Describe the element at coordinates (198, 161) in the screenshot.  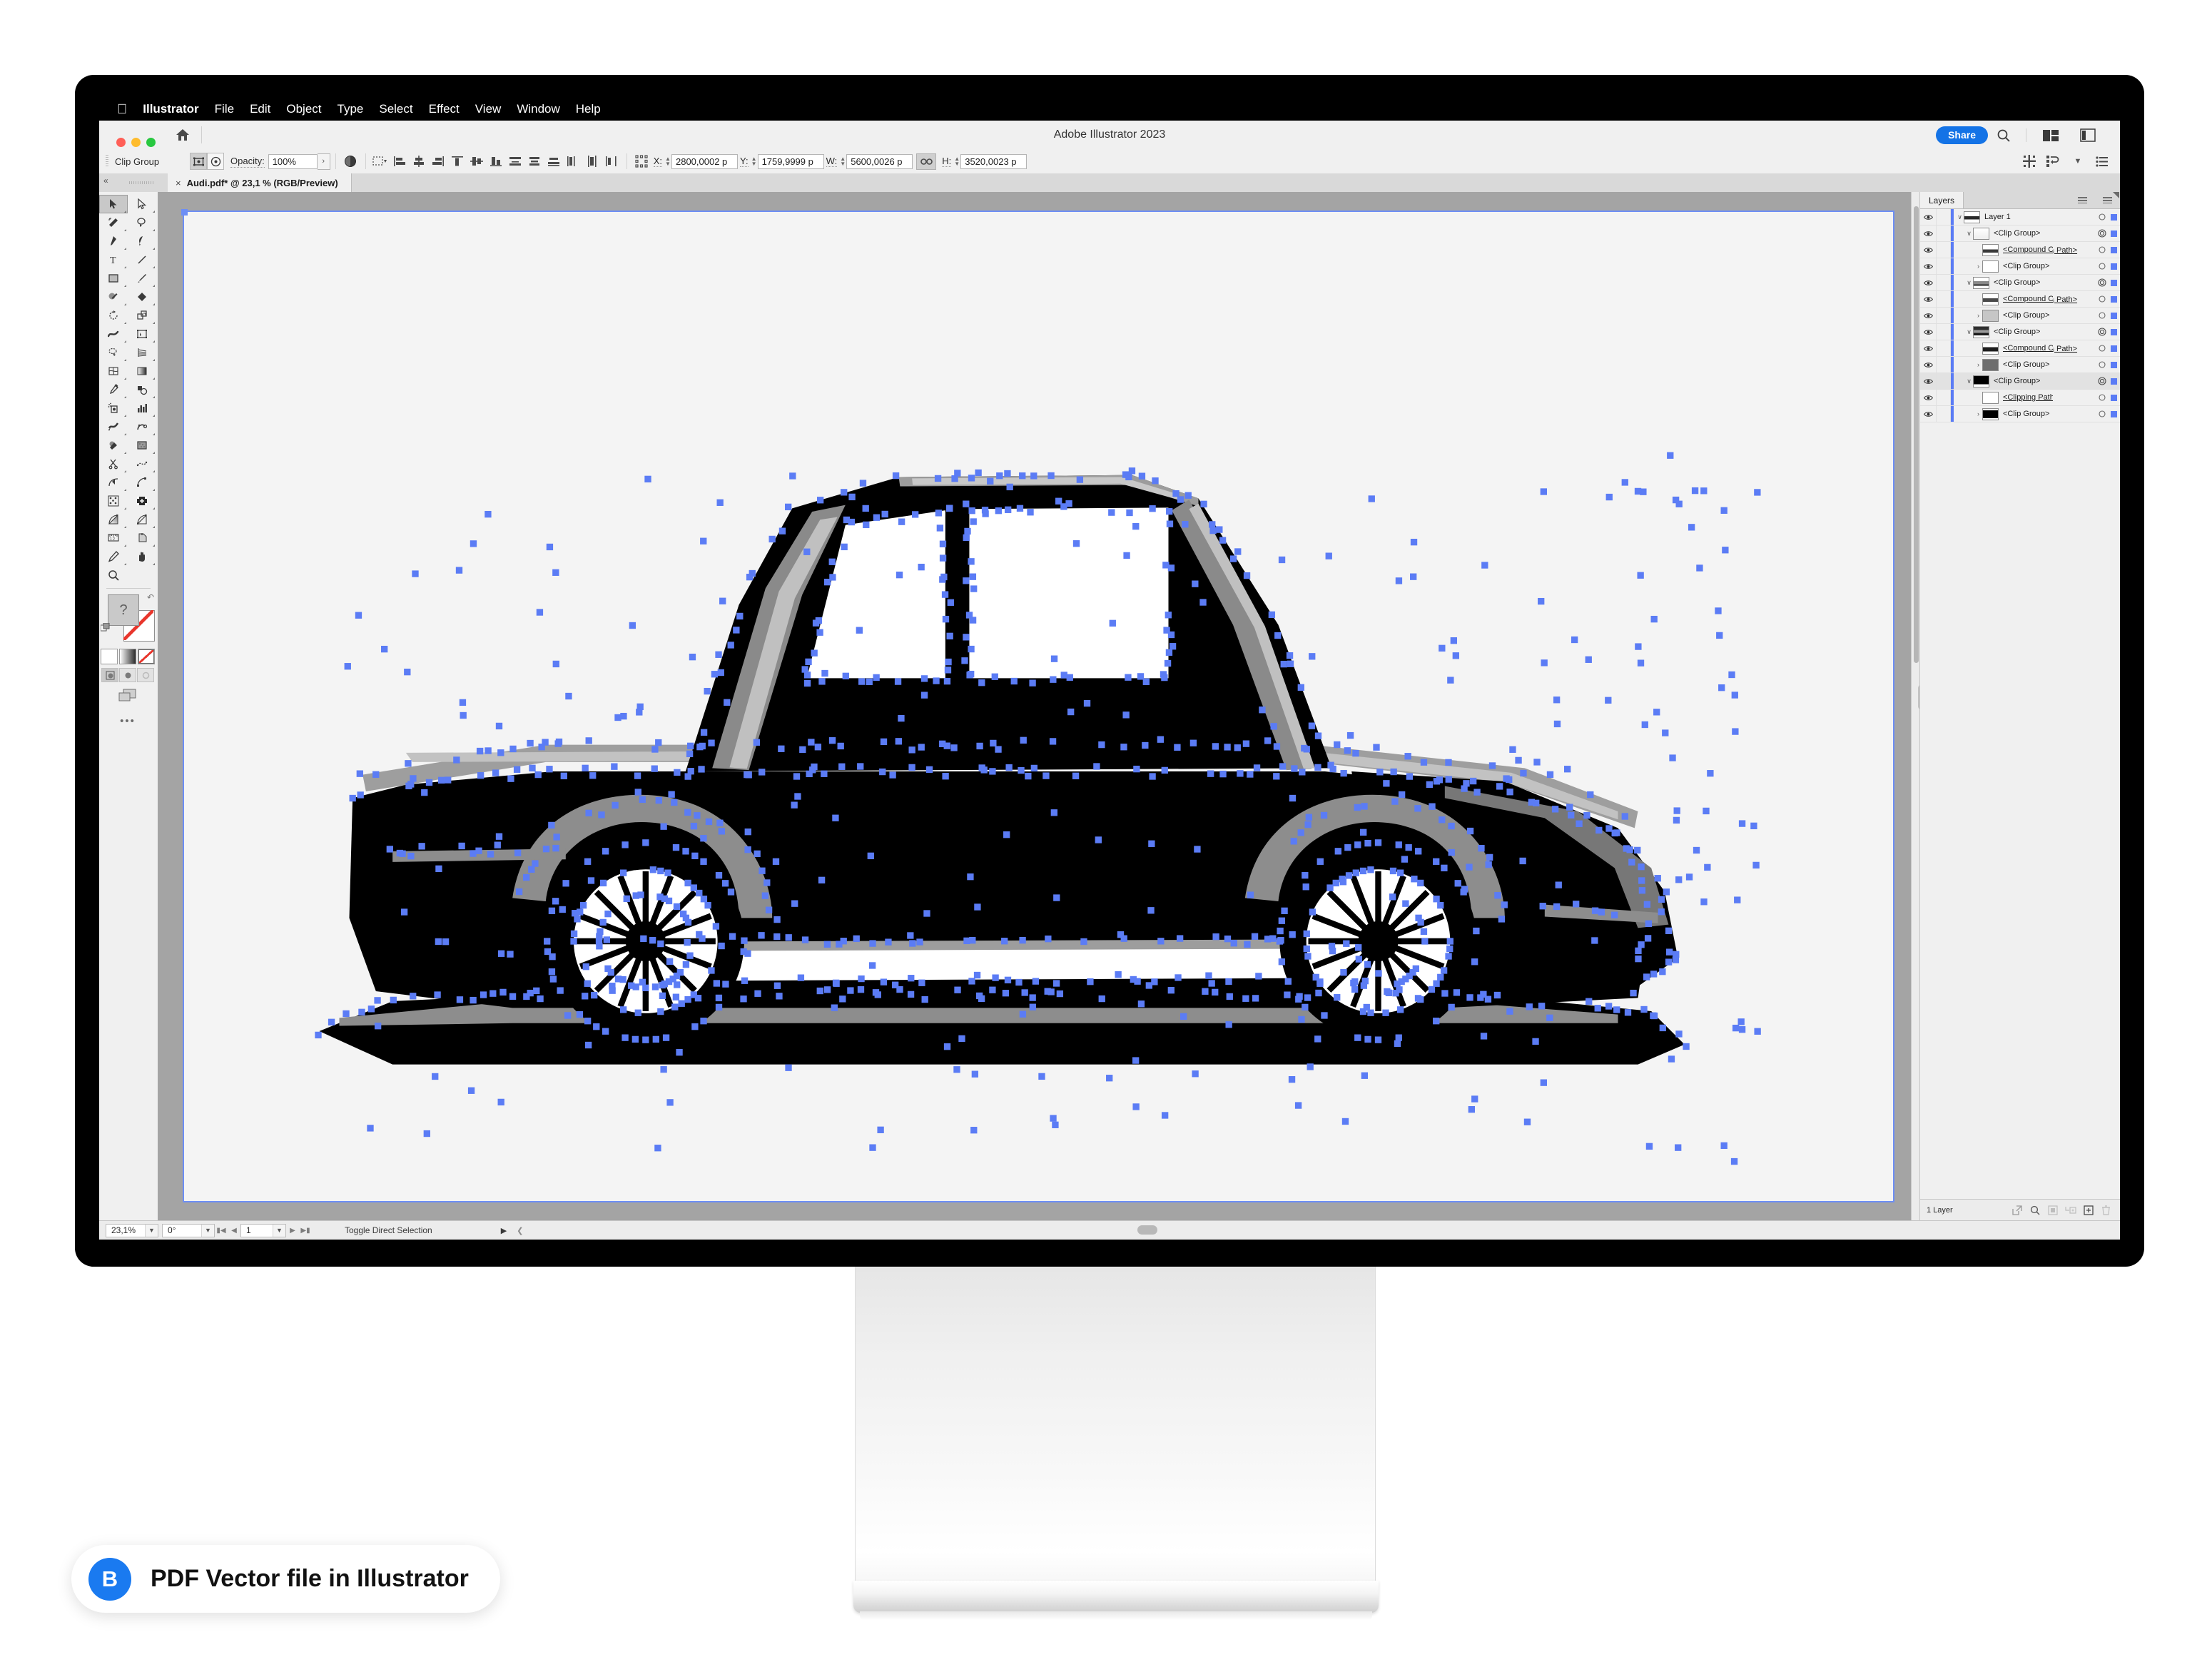
I see `select-similar-objects-button` at that location.